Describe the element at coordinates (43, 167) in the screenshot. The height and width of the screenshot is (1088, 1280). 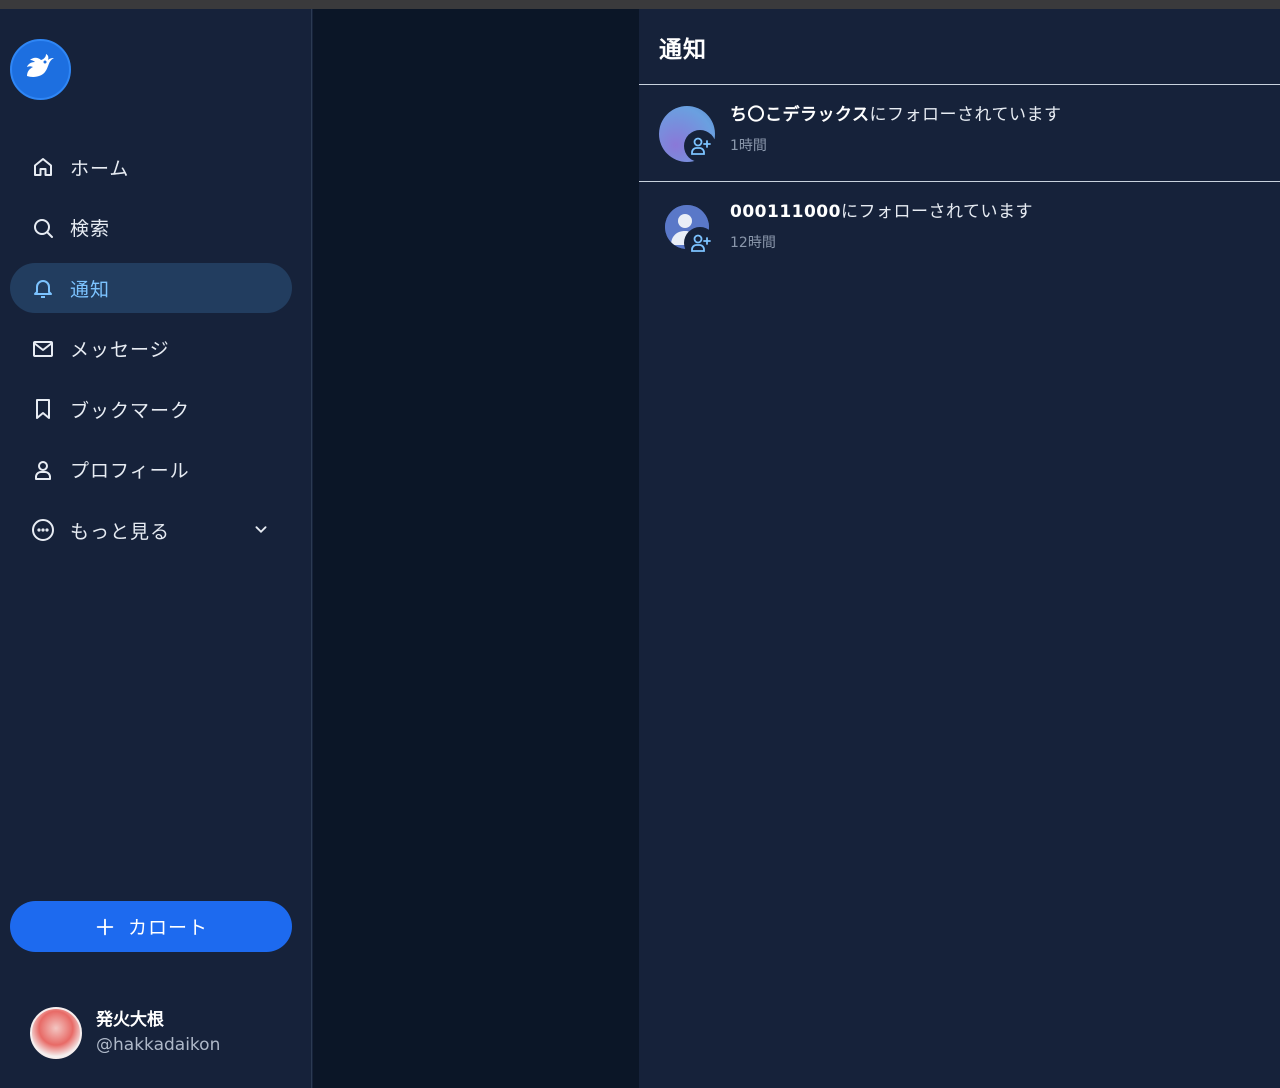
I see `home-icon` at that location.